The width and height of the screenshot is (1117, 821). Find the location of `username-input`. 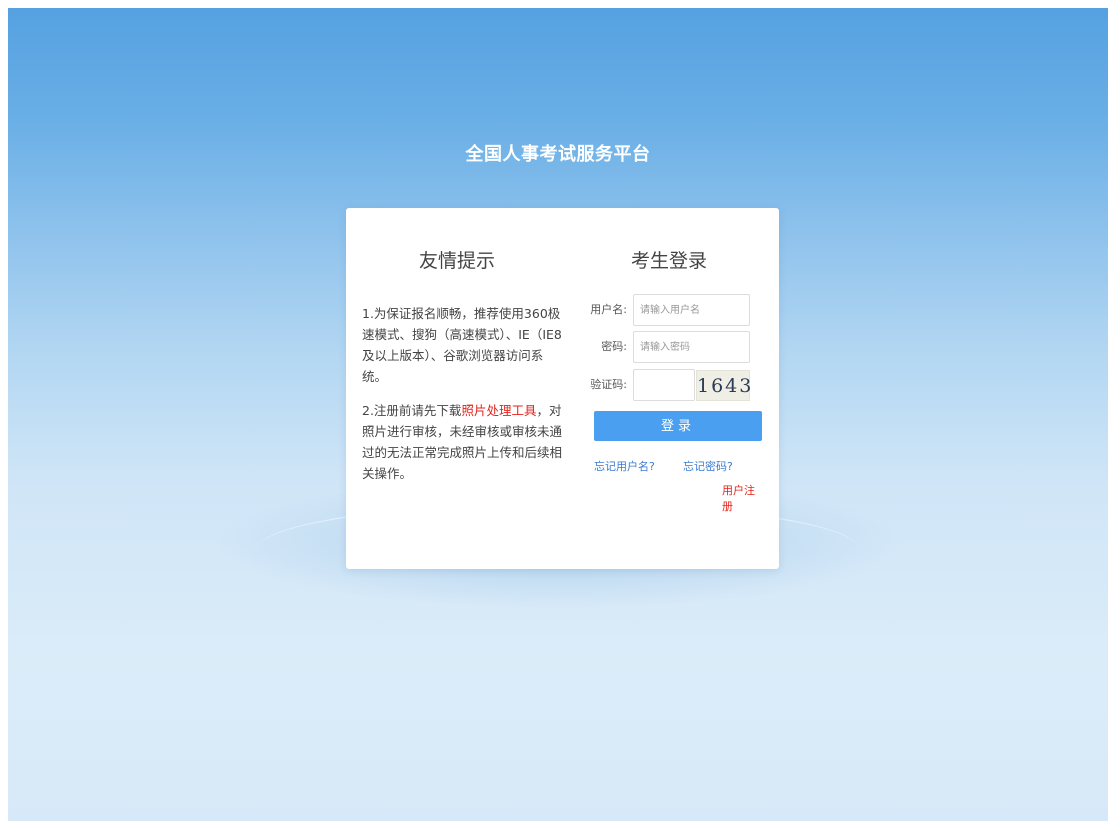

username-input is located at coordinates (691, 310).